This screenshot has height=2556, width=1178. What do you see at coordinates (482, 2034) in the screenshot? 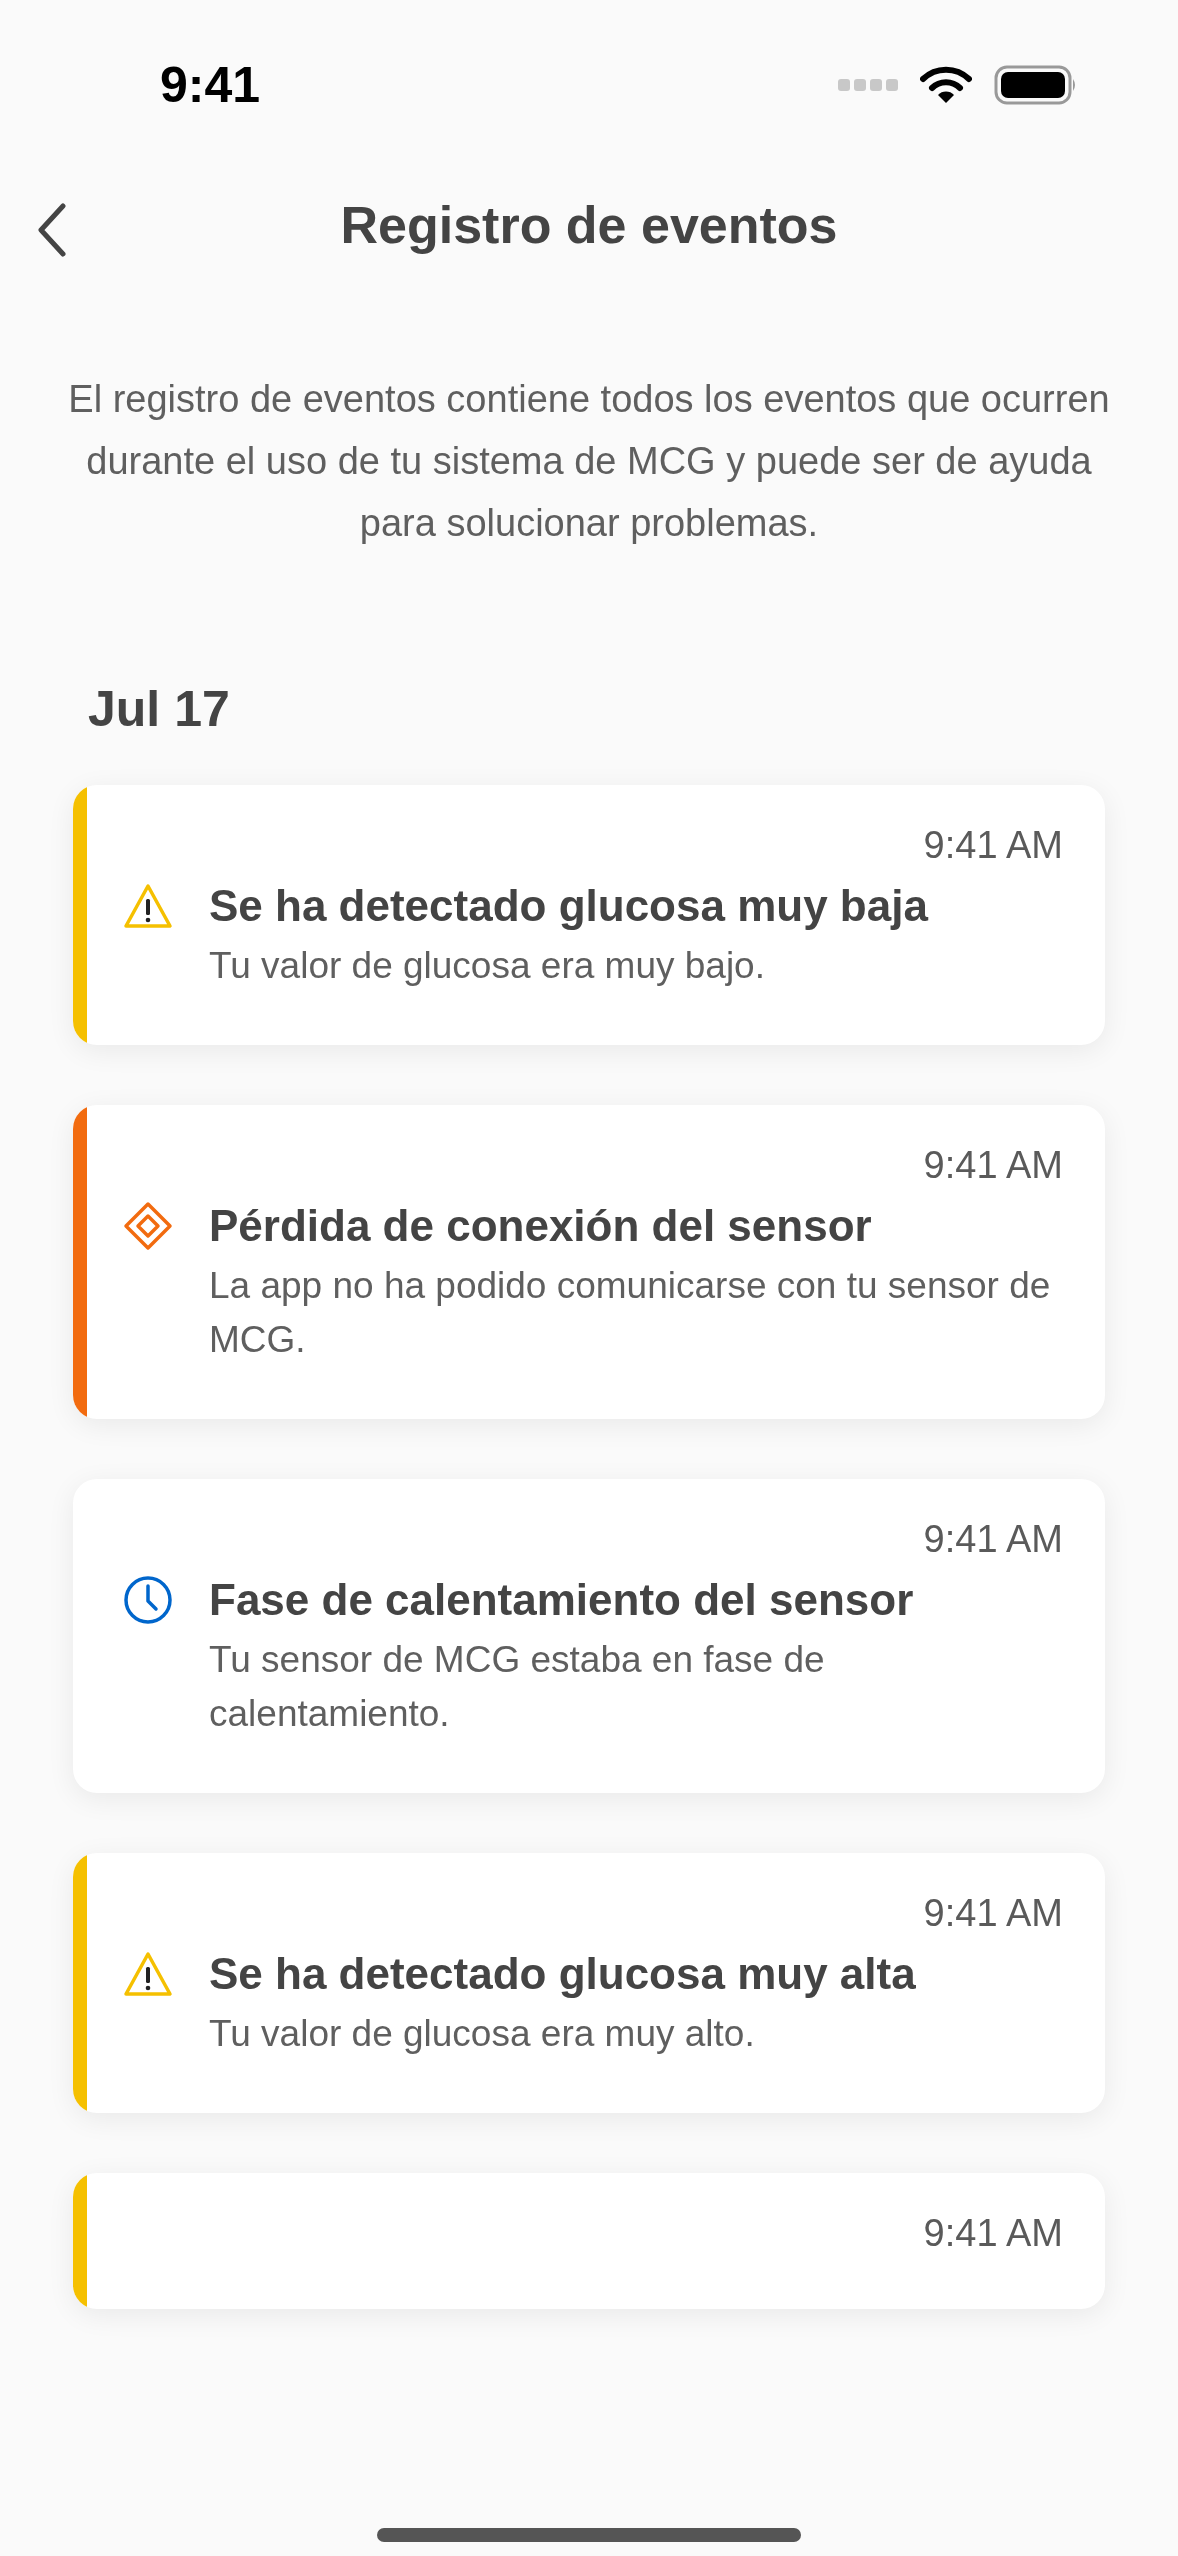
I see `event-description: Tu valor de glucosa era muy alto.` at bounding box center [482, 2034].